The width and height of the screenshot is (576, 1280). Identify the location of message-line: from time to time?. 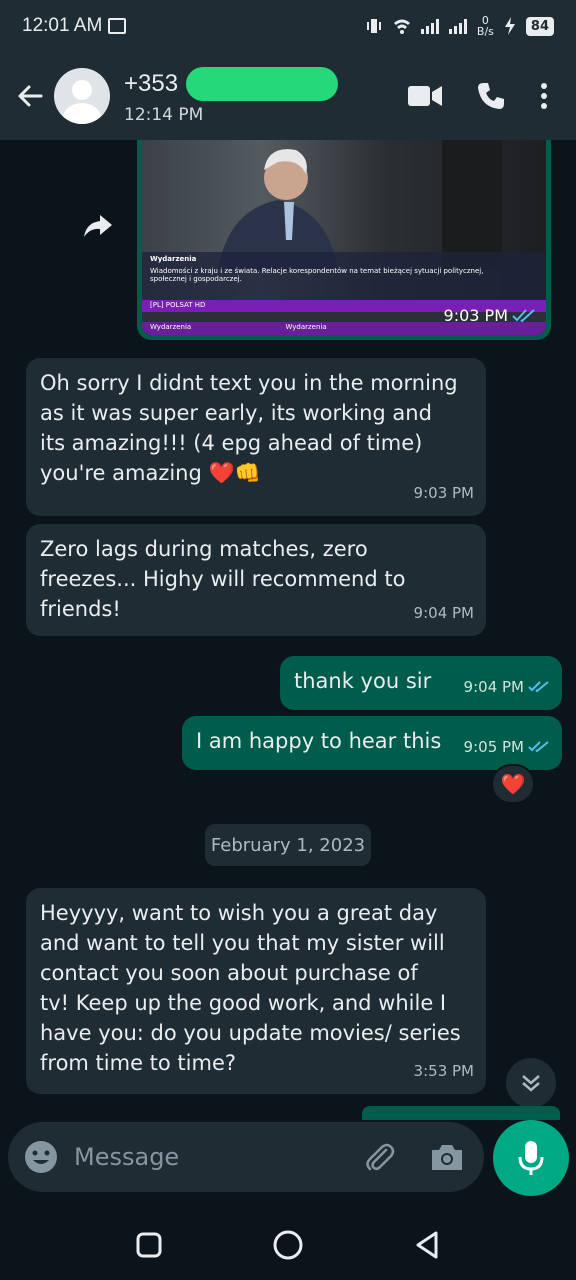
(138, 1063).